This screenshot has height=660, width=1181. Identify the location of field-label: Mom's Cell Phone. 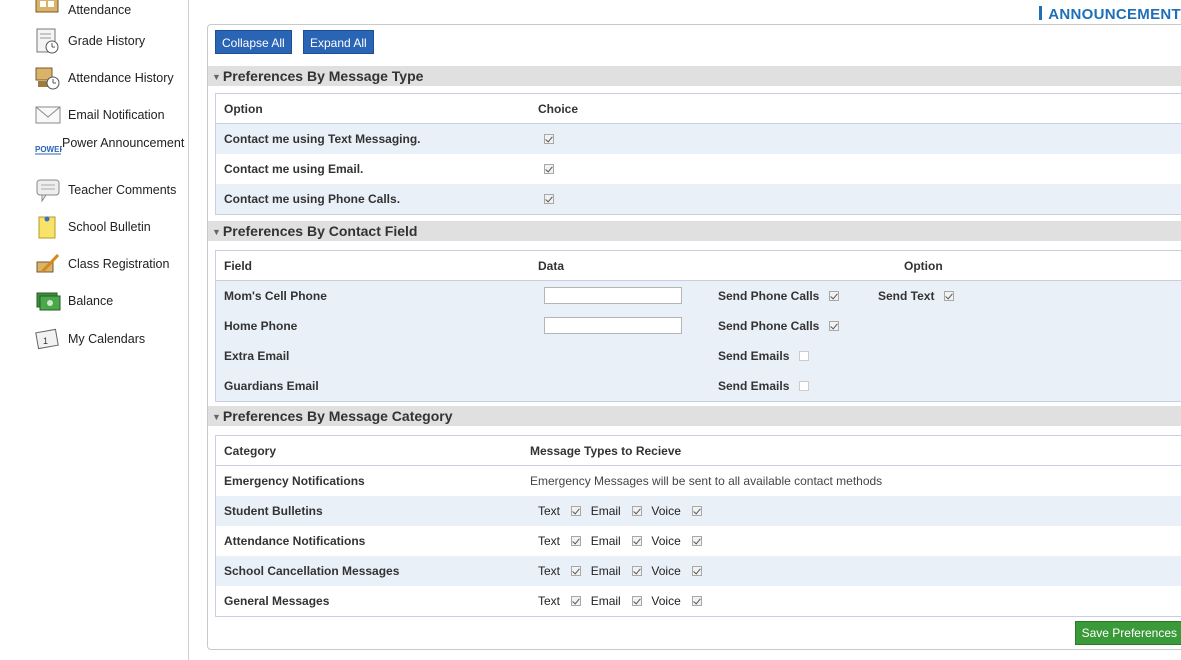
(275, 296).